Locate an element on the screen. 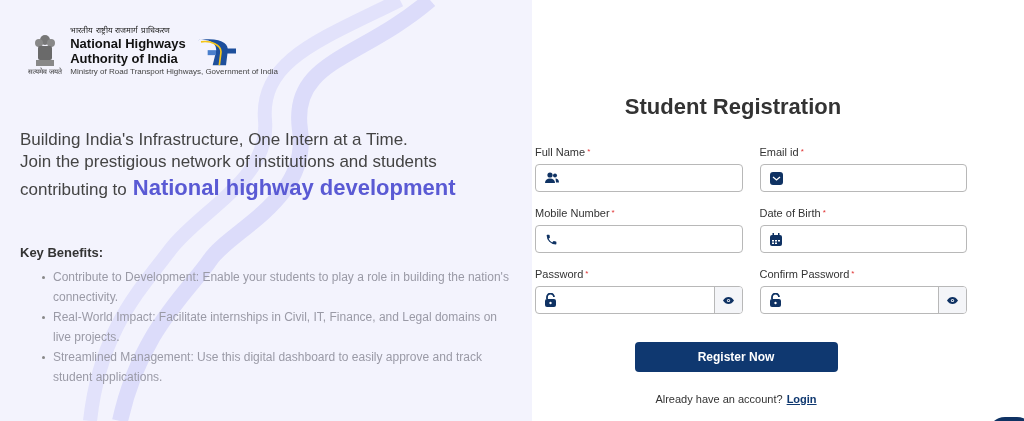  field-label: Date of Birth * is located at coordinates (793, 213).